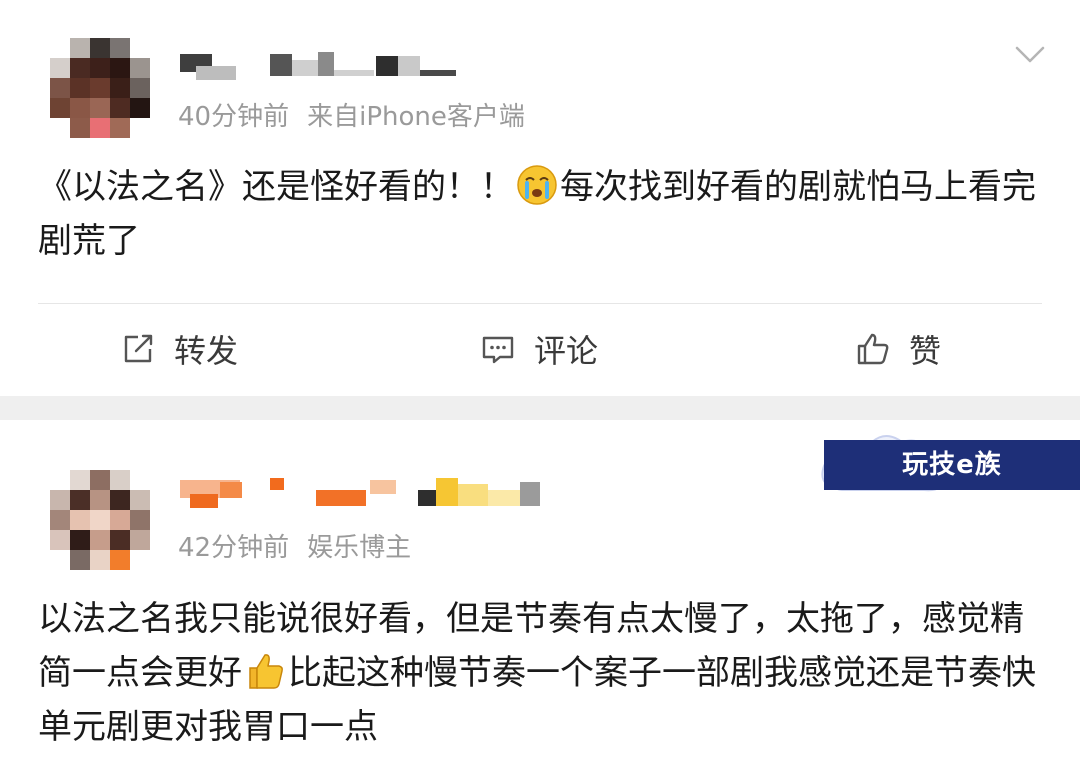 This screenshot has width=1080, height=781. What do you see at coordinates (540, 408) in the screenshot?
I see `section-separator` at bounding box center [540, 408].